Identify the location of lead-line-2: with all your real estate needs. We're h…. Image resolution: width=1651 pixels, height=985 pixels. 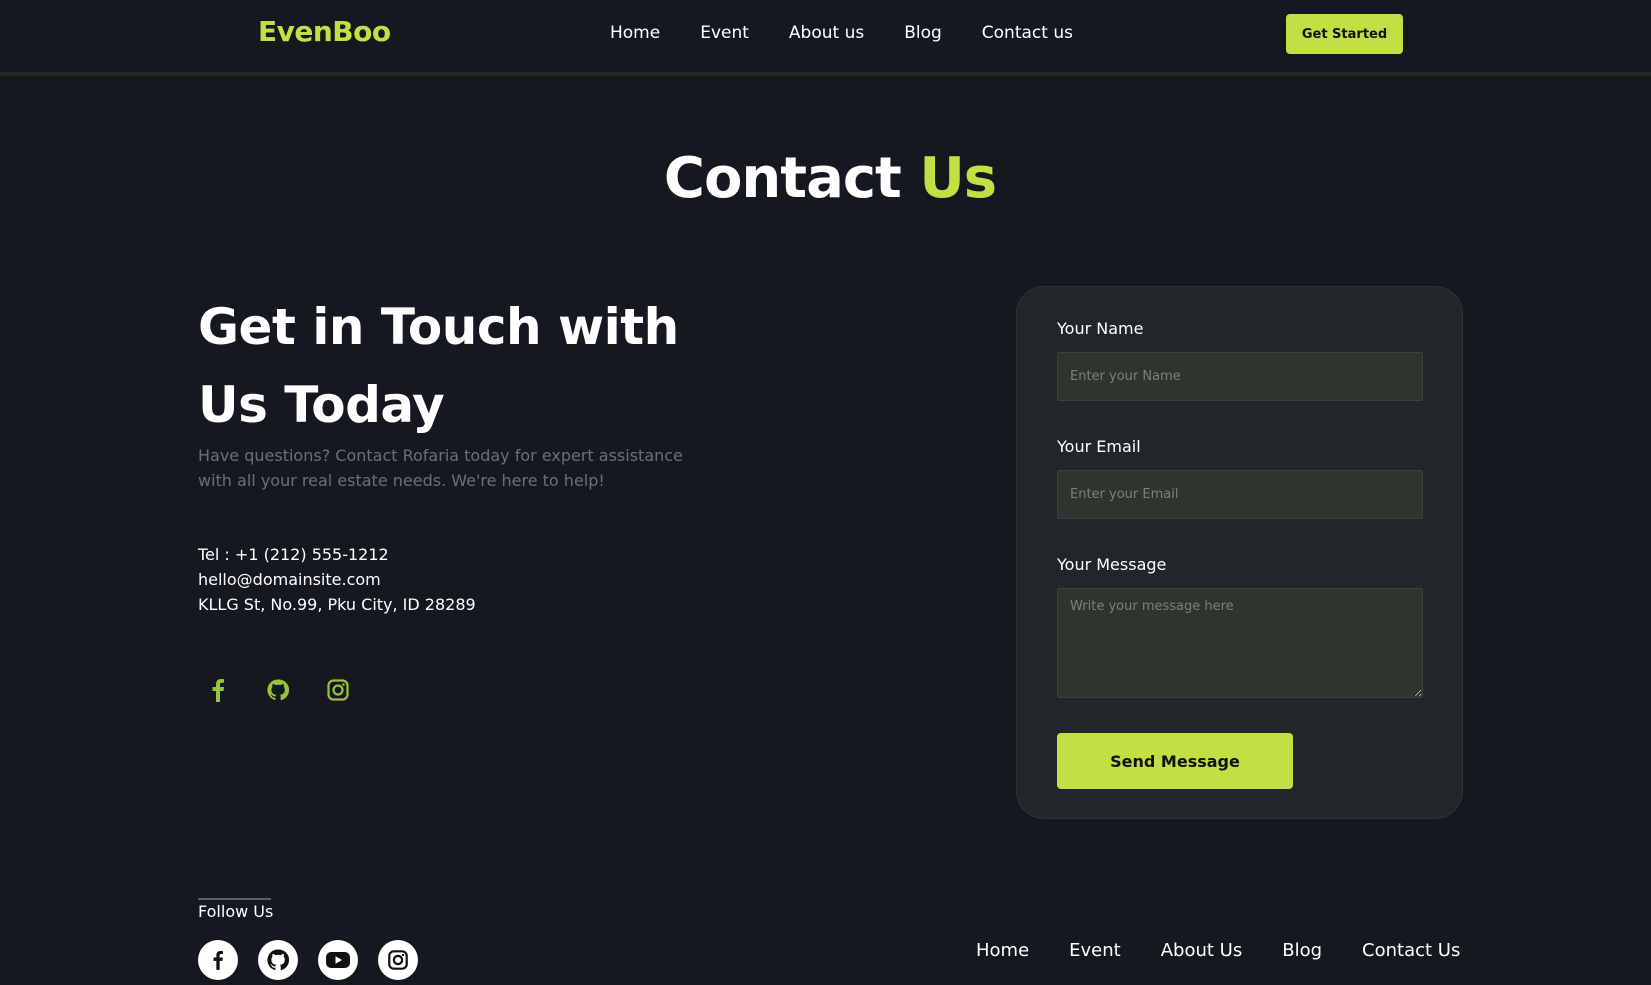
(401, 480).